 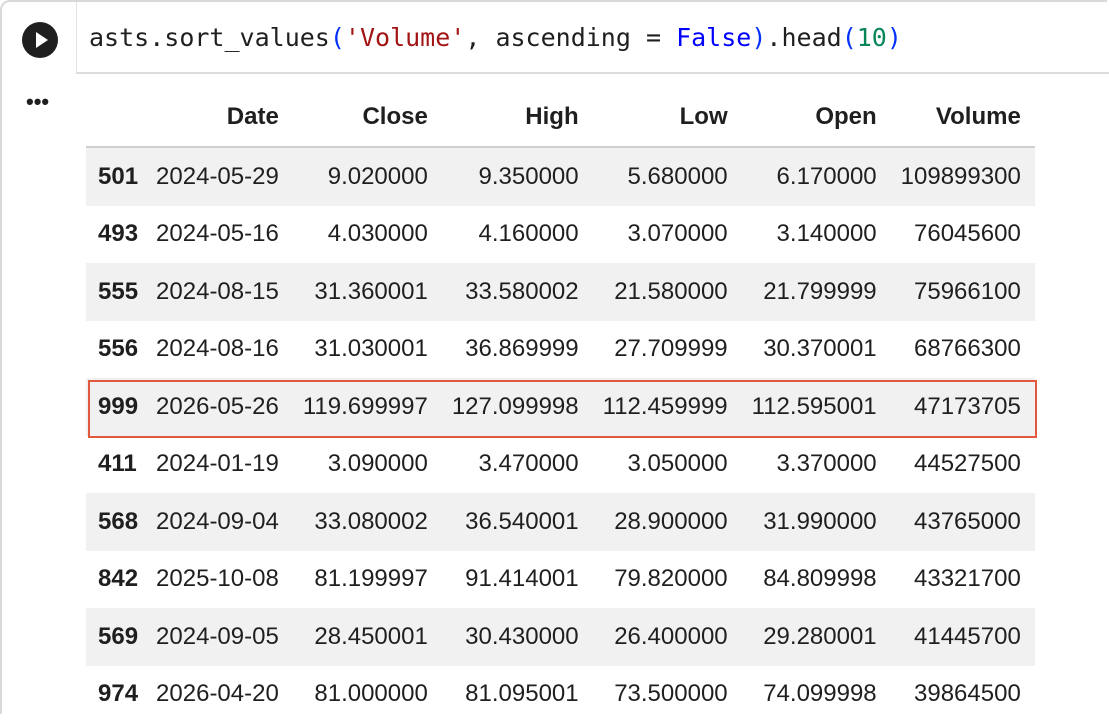 I want to click on table-cell: 84.809998, so click(x=816, y=580).